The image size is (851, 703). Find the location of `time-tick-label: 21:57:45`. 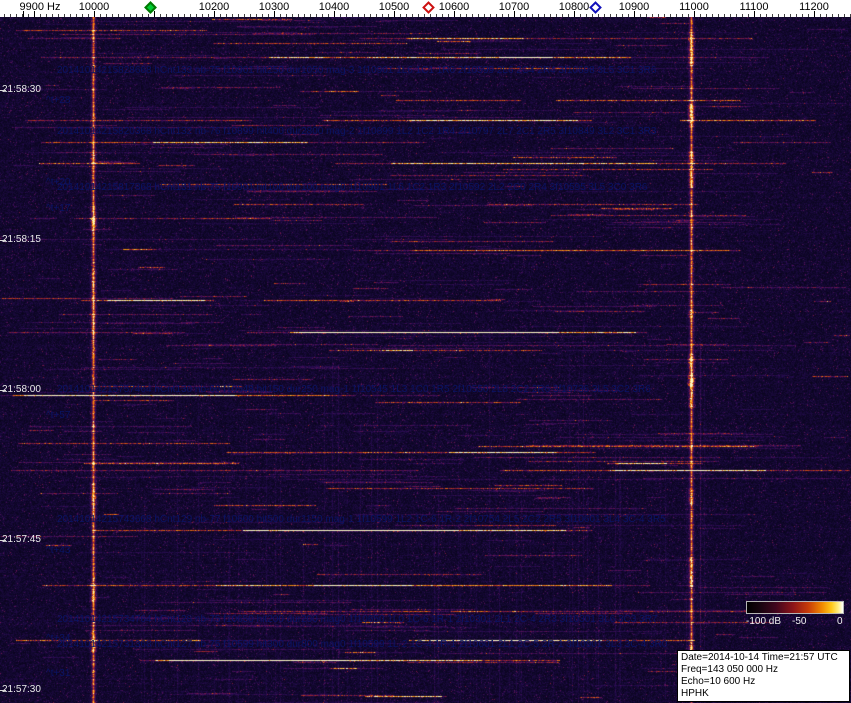

time-tick-label: 21:57:45 is located at coordinates (21, 539).